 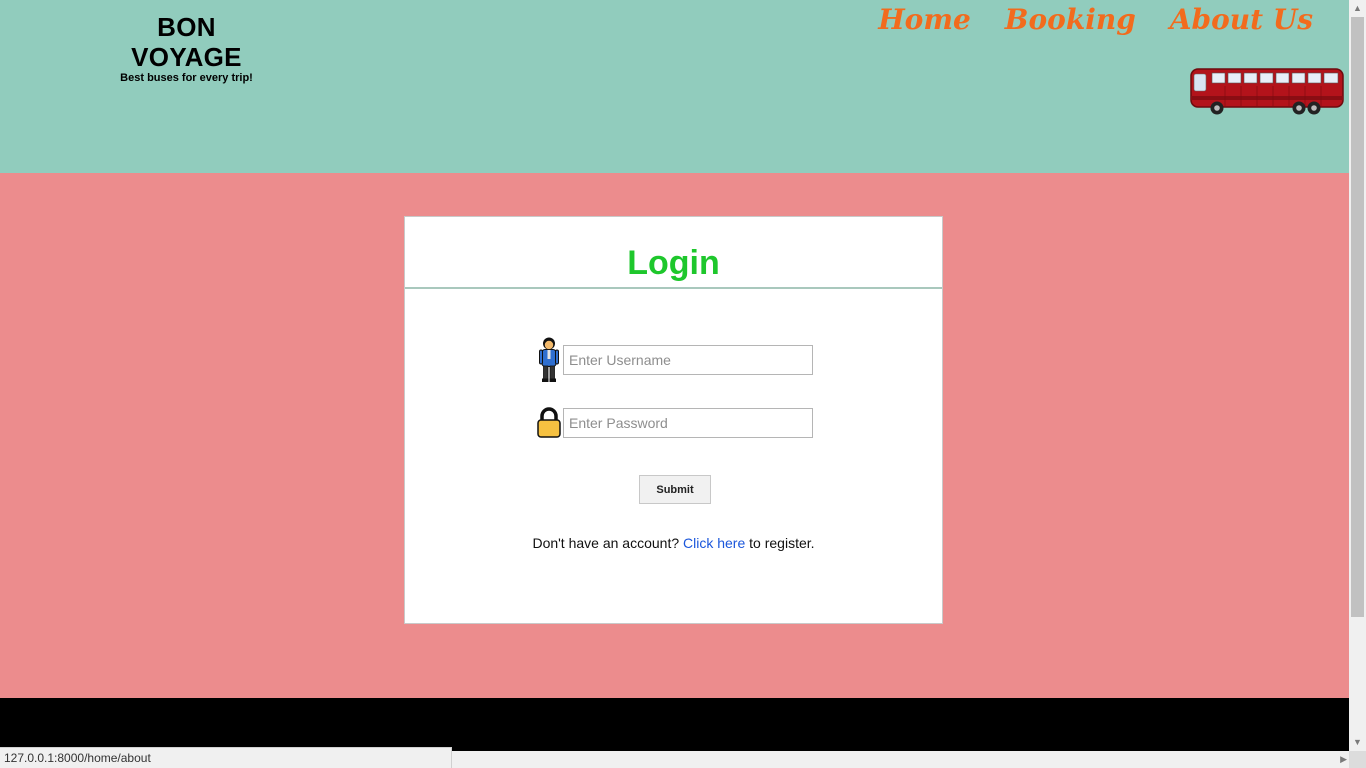 I want to click on nav-home-link: Home, so click(x=924, y=20).